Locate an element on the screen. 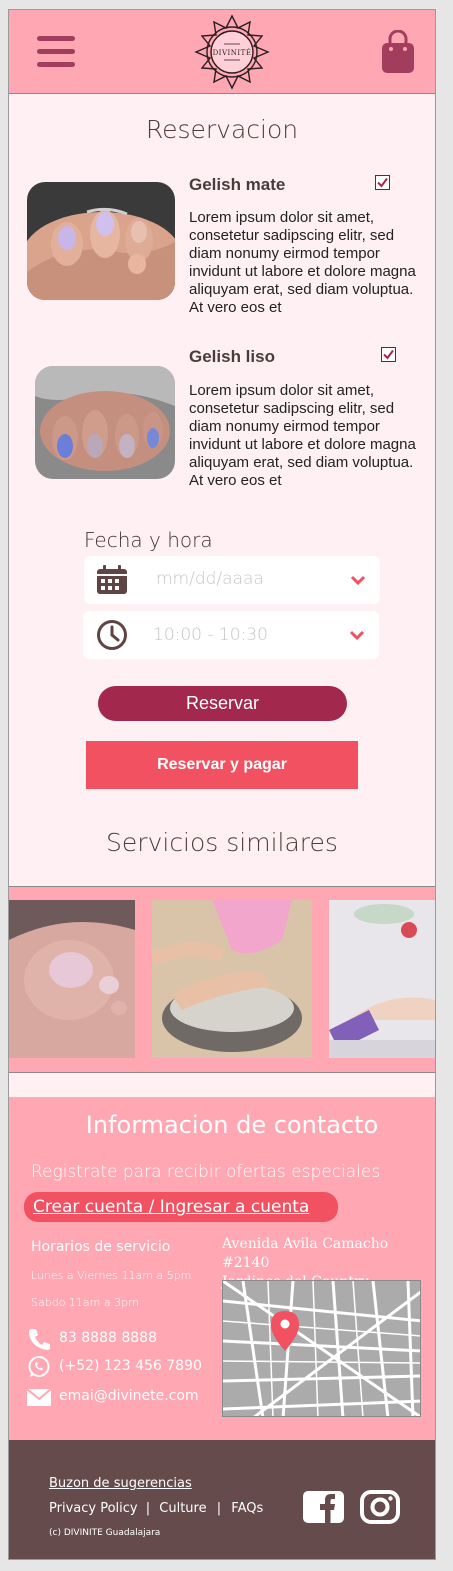  svg-text: DIVINITÉ is located at coordinates (232, 52).